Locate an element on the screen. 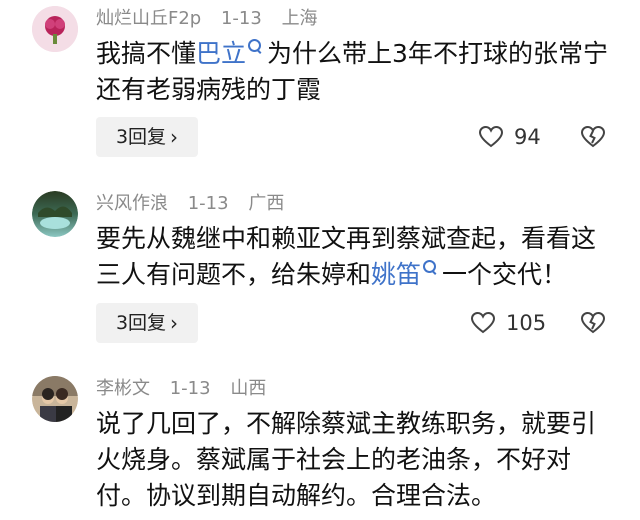 Image resolution: width=640 pixels, height=520 pixels. comment-meta: 李彬文 1-13 山西 is located at coordinates (188, 389).